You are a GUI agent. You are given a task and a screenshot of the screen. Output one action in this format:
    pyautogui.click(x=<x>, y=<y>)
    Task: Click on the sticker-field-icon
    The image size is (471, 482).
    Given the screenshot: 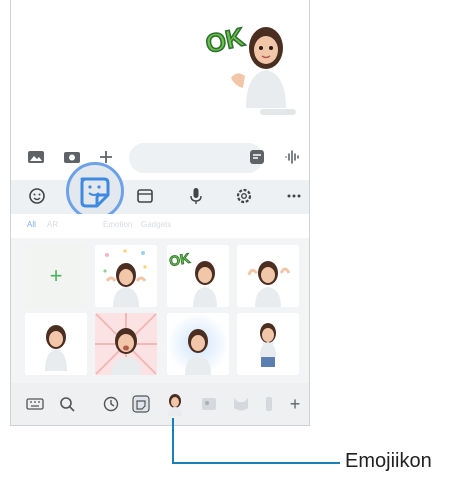 What is the action you would take?
    pyautogui.click(x=257, y=157)
    